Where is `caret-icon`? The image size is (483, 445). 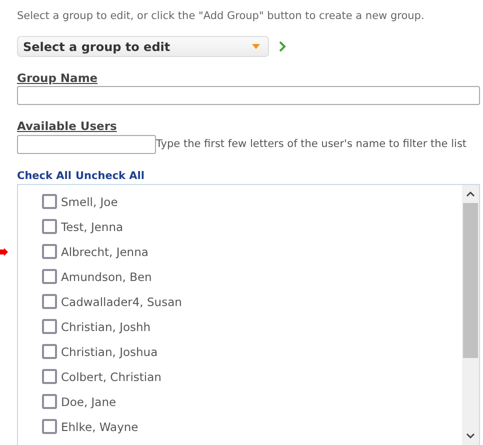
caret-icon is located at coordinates (256, 46).